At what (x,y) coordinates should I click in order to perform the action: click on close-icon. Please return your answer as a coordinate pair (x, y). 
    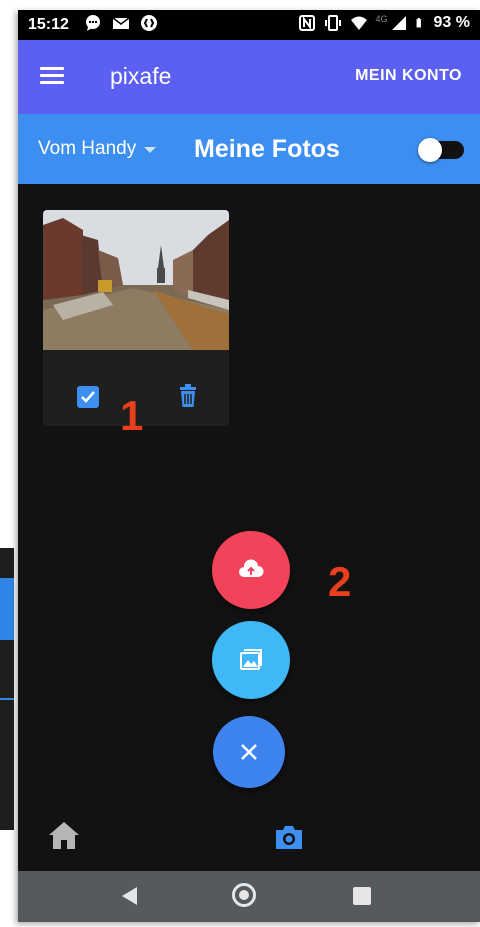
    Looking at the image, I should click on (249, 752).